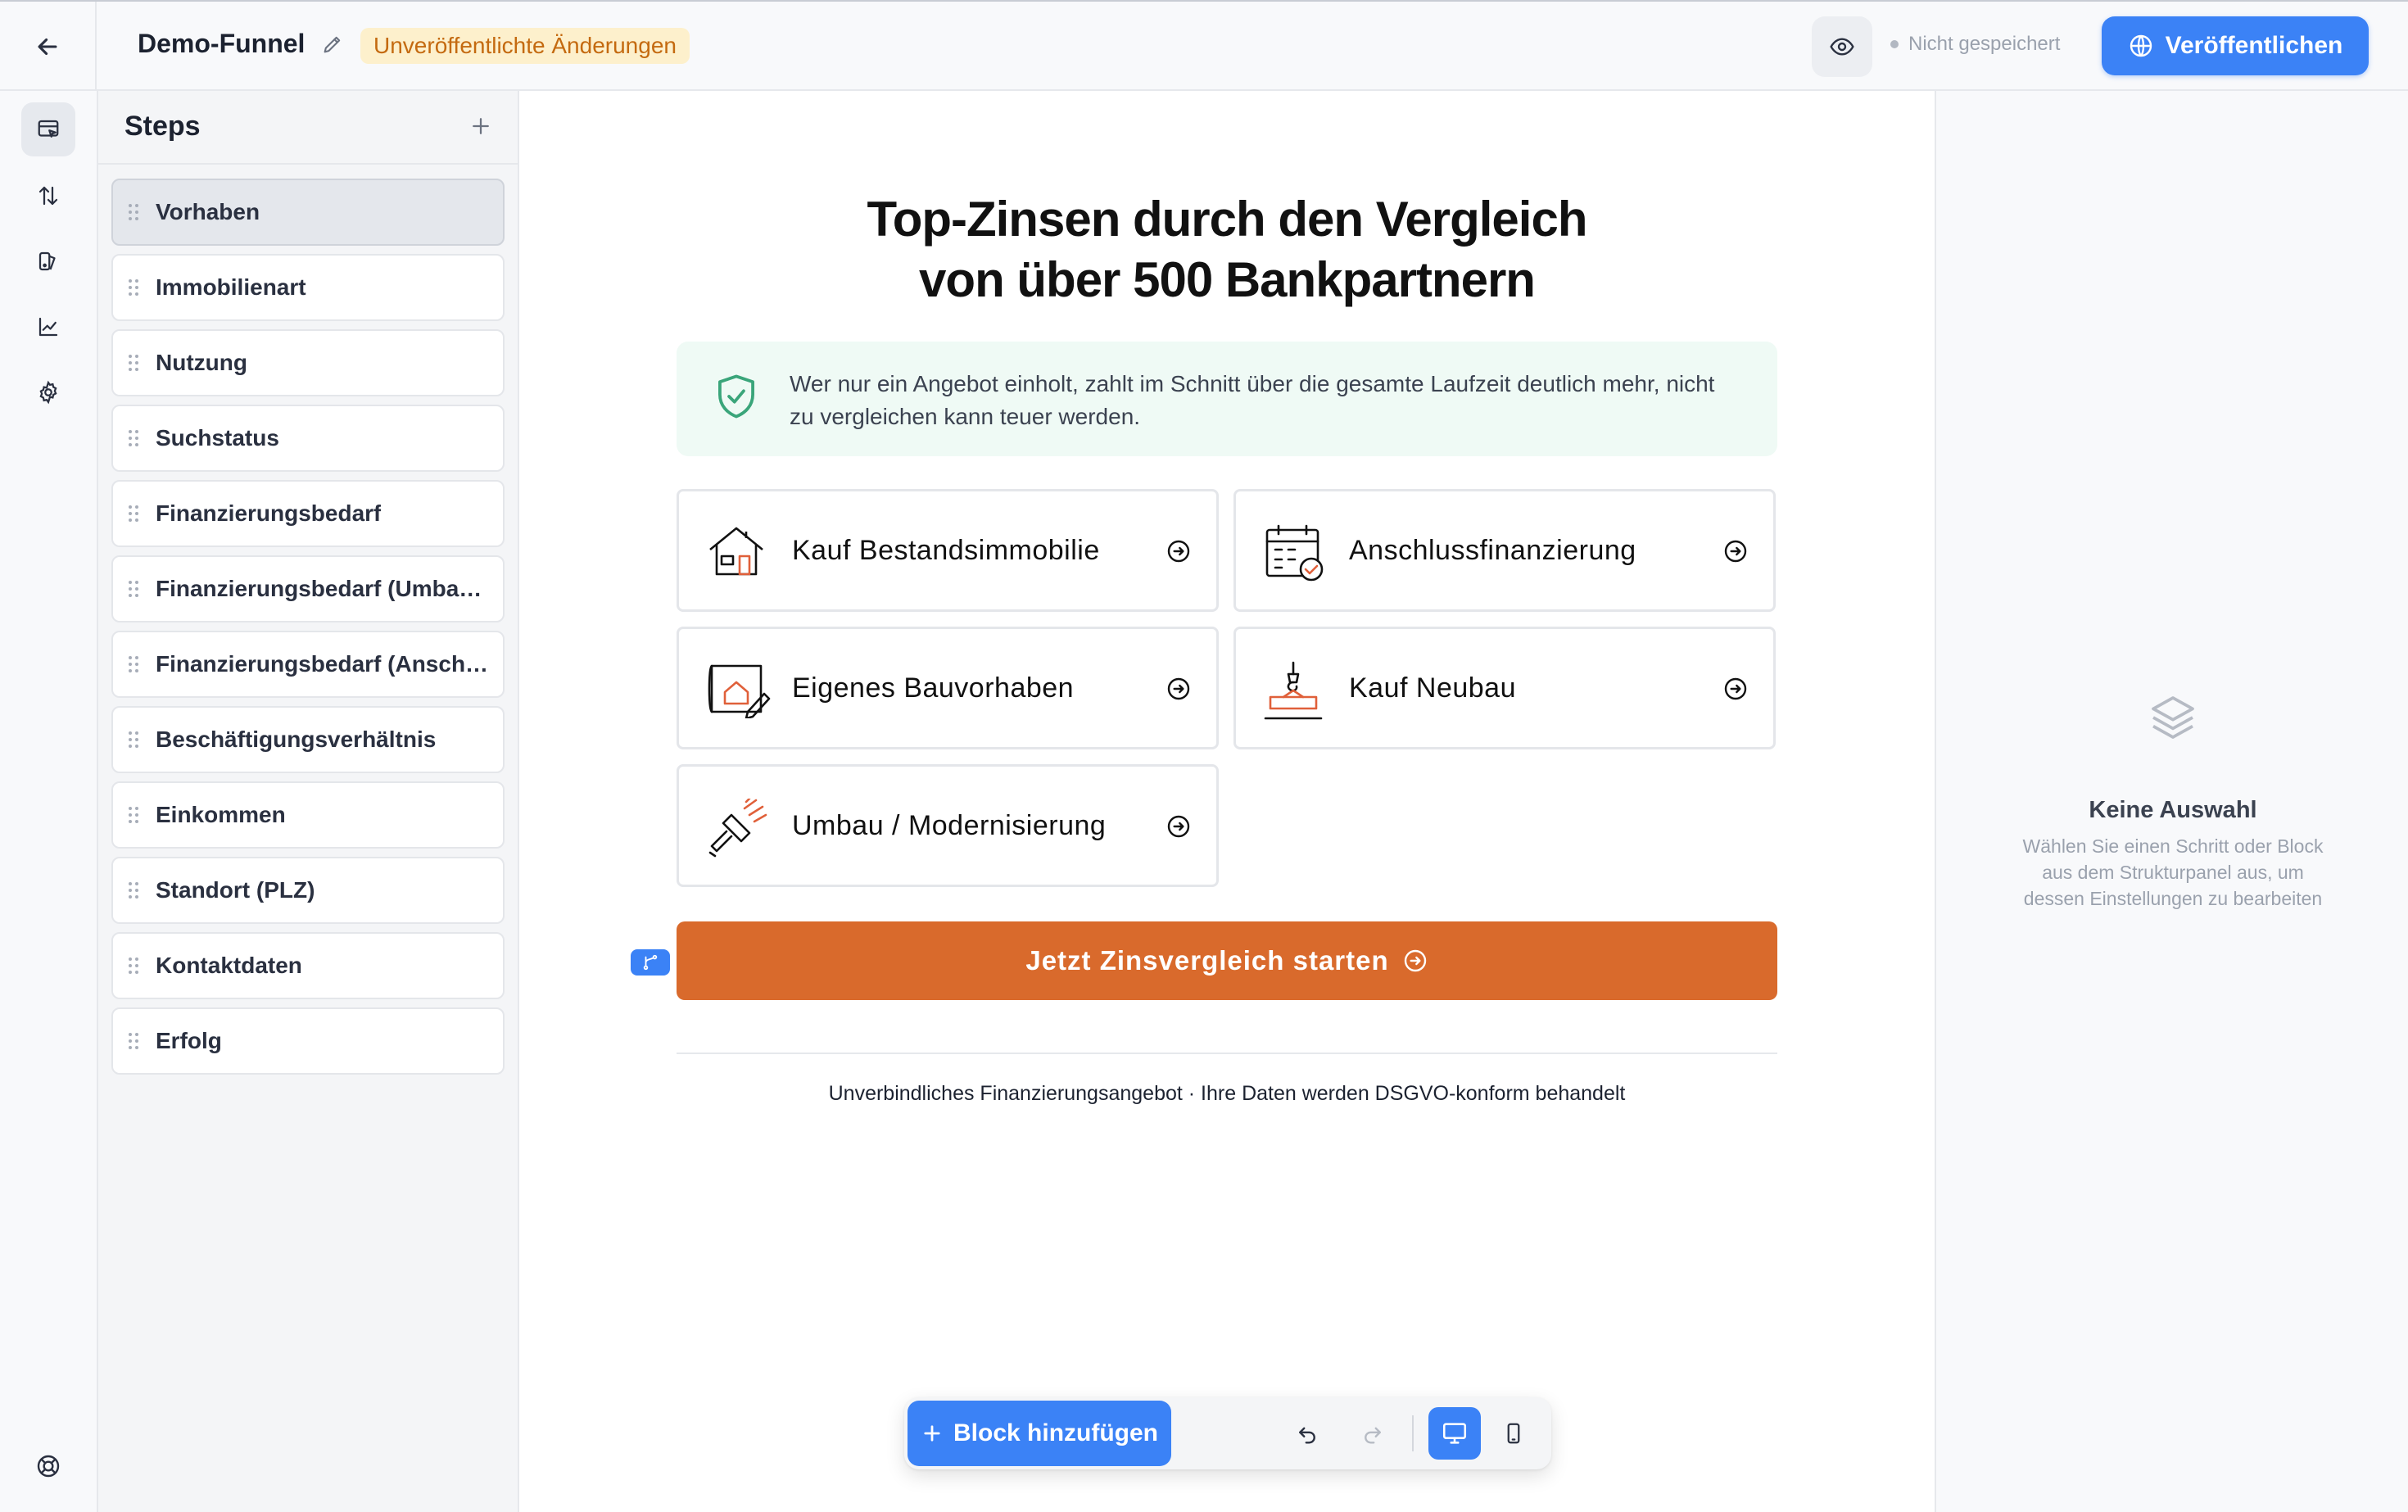 This screenshot has width=2408, height=1512. Describe the element at coordinates (1227, 1433) in the screenshot. I see `bottom-toolbar: Block hinzufügen` at that location.